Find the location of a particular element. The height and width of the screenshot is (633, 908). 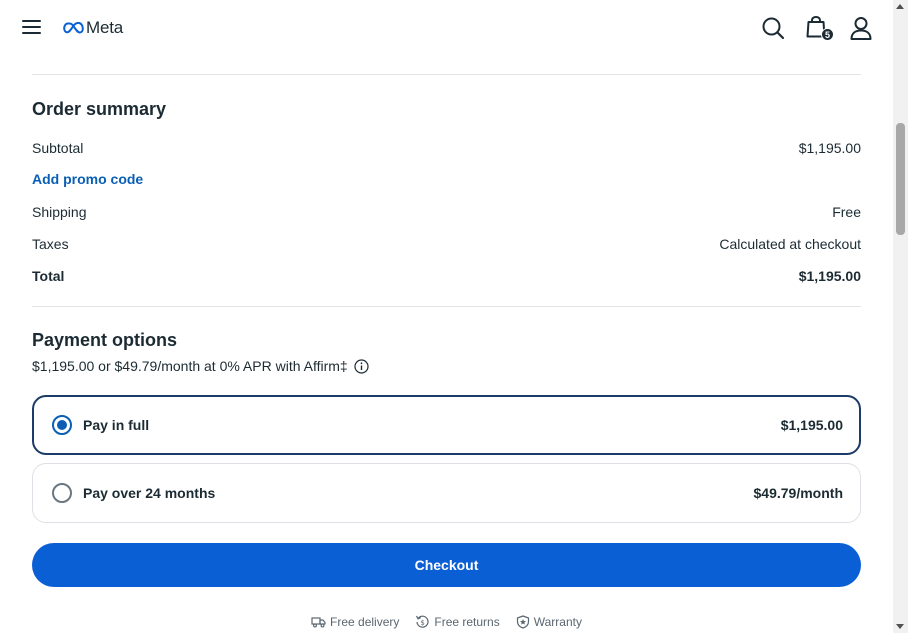

meta-logo: Meta is located at coordinates (93, 28).